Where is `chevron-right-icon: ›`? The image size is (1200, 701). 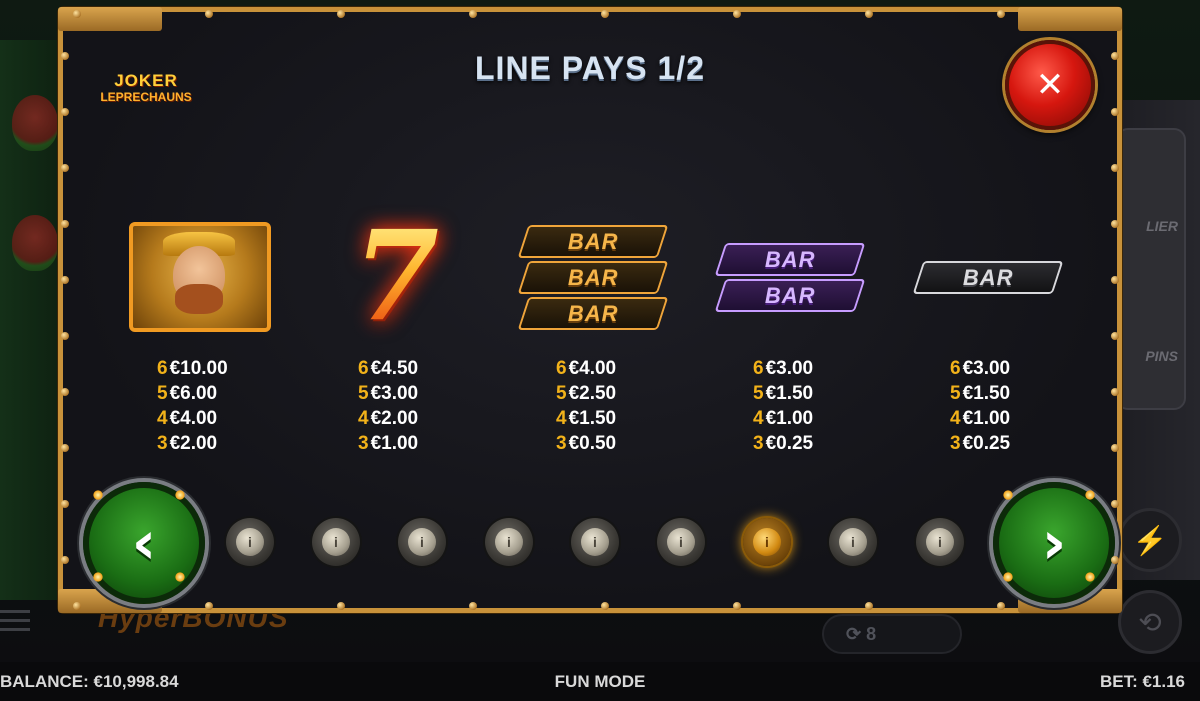
chevron-right-icon: › is located at coordinates (1054, 543).